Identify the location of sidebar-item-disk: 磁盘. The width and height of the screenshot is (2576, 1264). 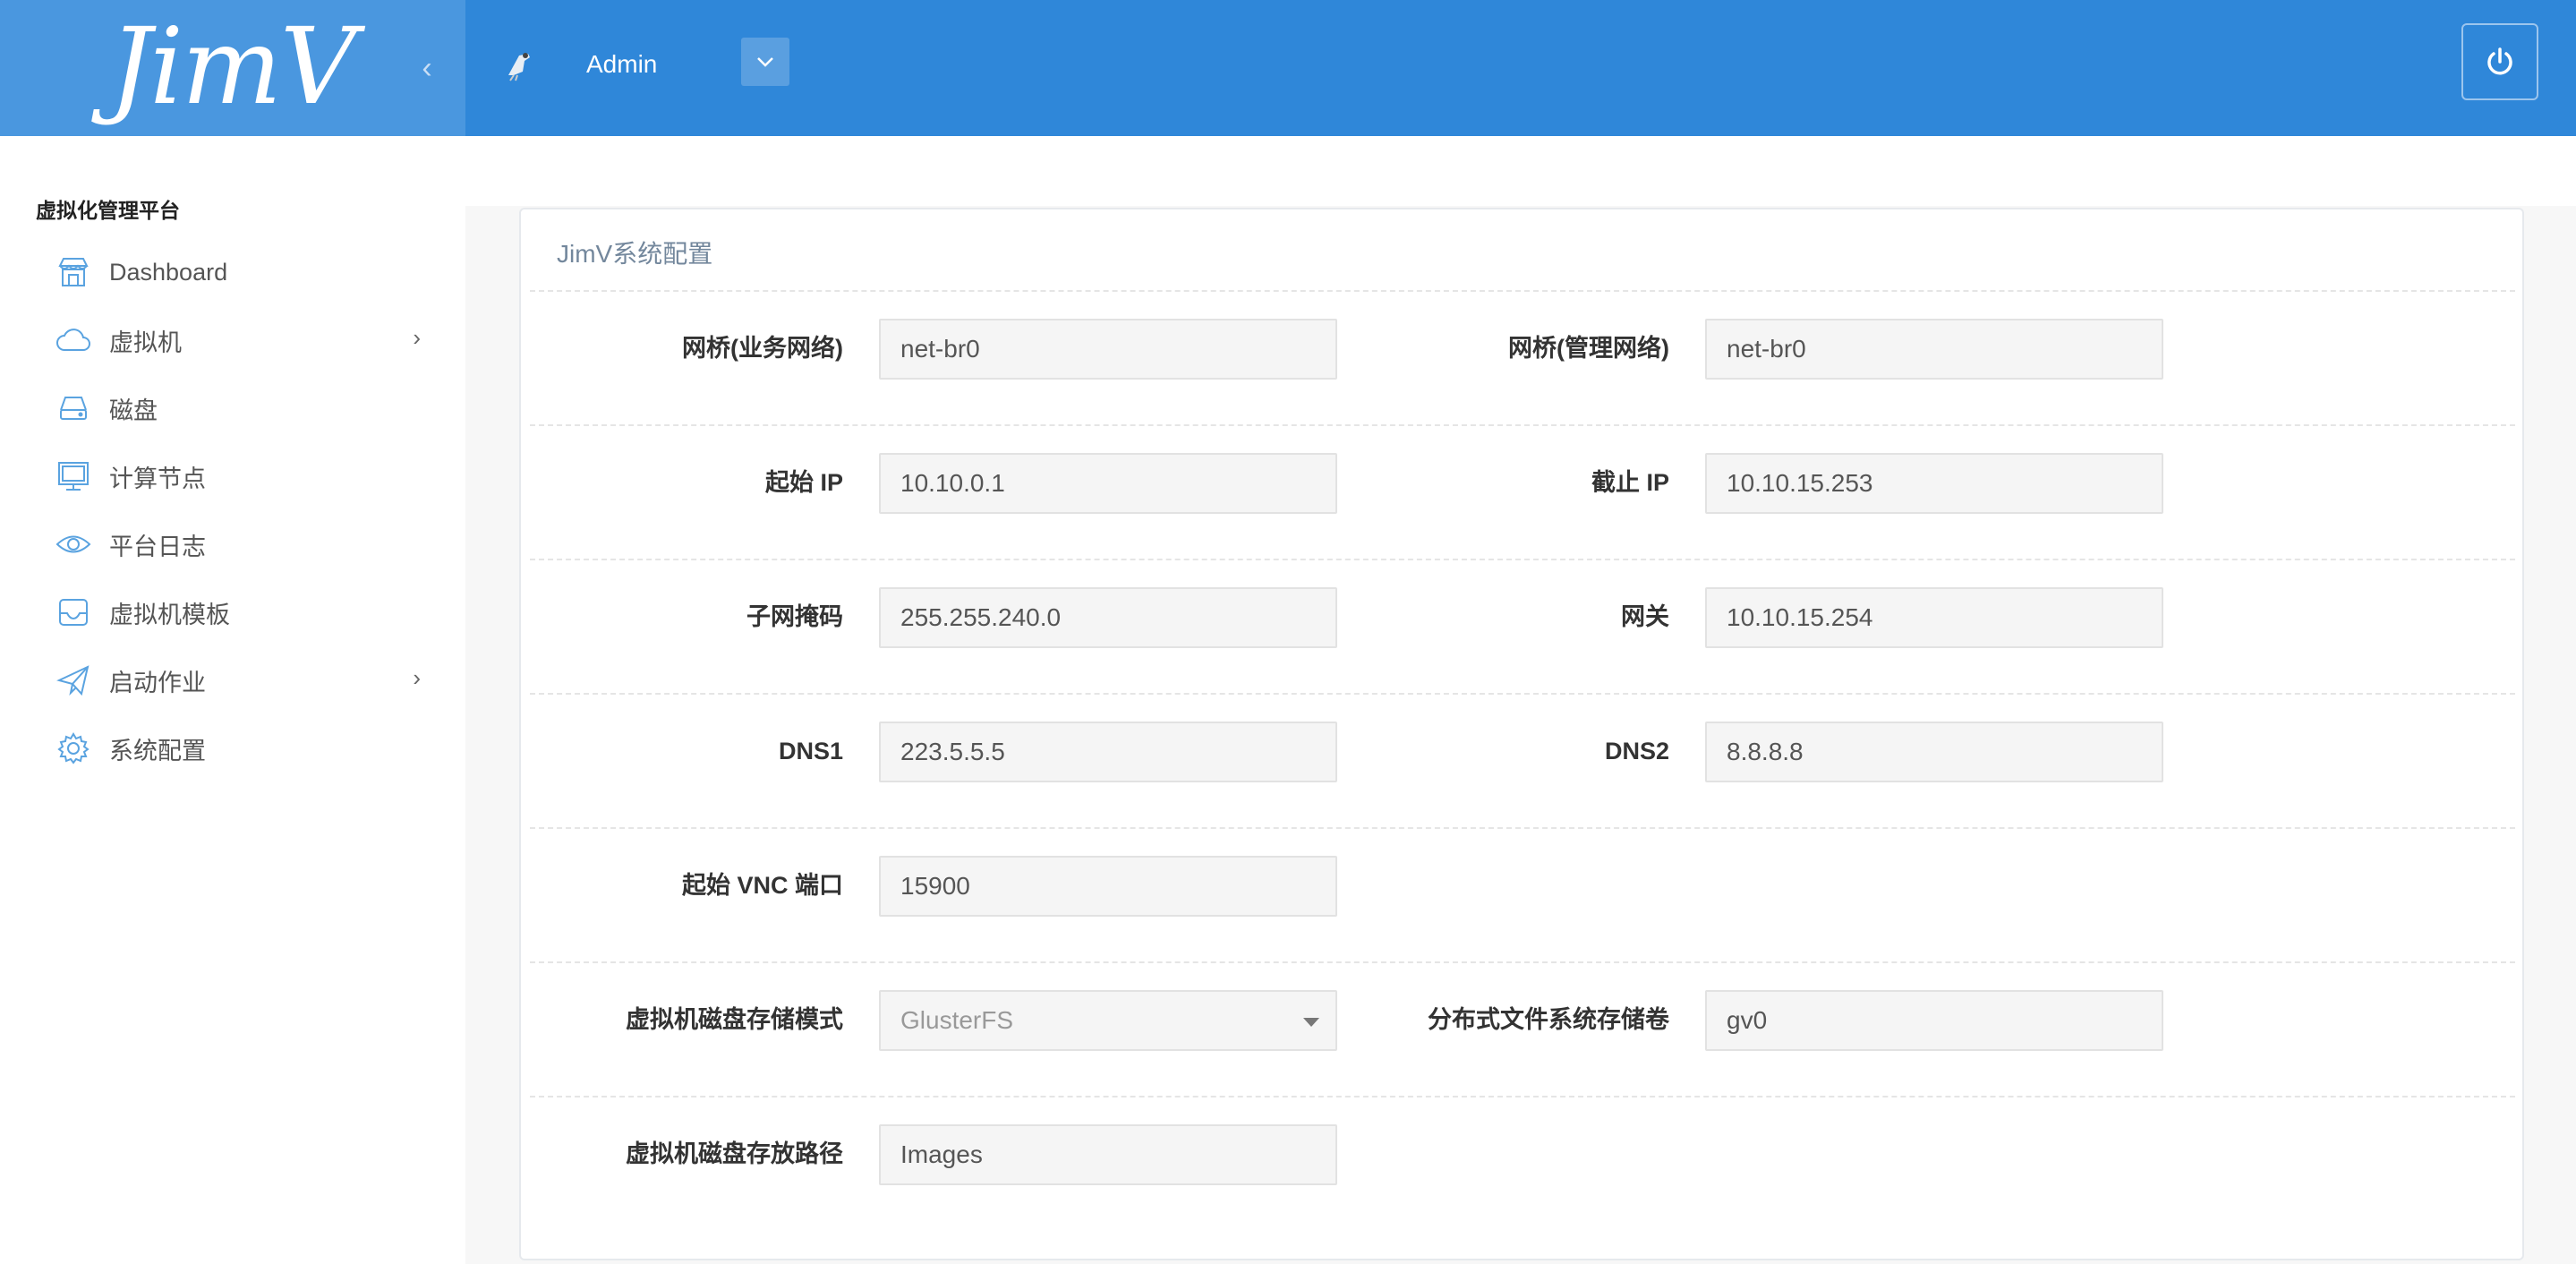
(237, 408).